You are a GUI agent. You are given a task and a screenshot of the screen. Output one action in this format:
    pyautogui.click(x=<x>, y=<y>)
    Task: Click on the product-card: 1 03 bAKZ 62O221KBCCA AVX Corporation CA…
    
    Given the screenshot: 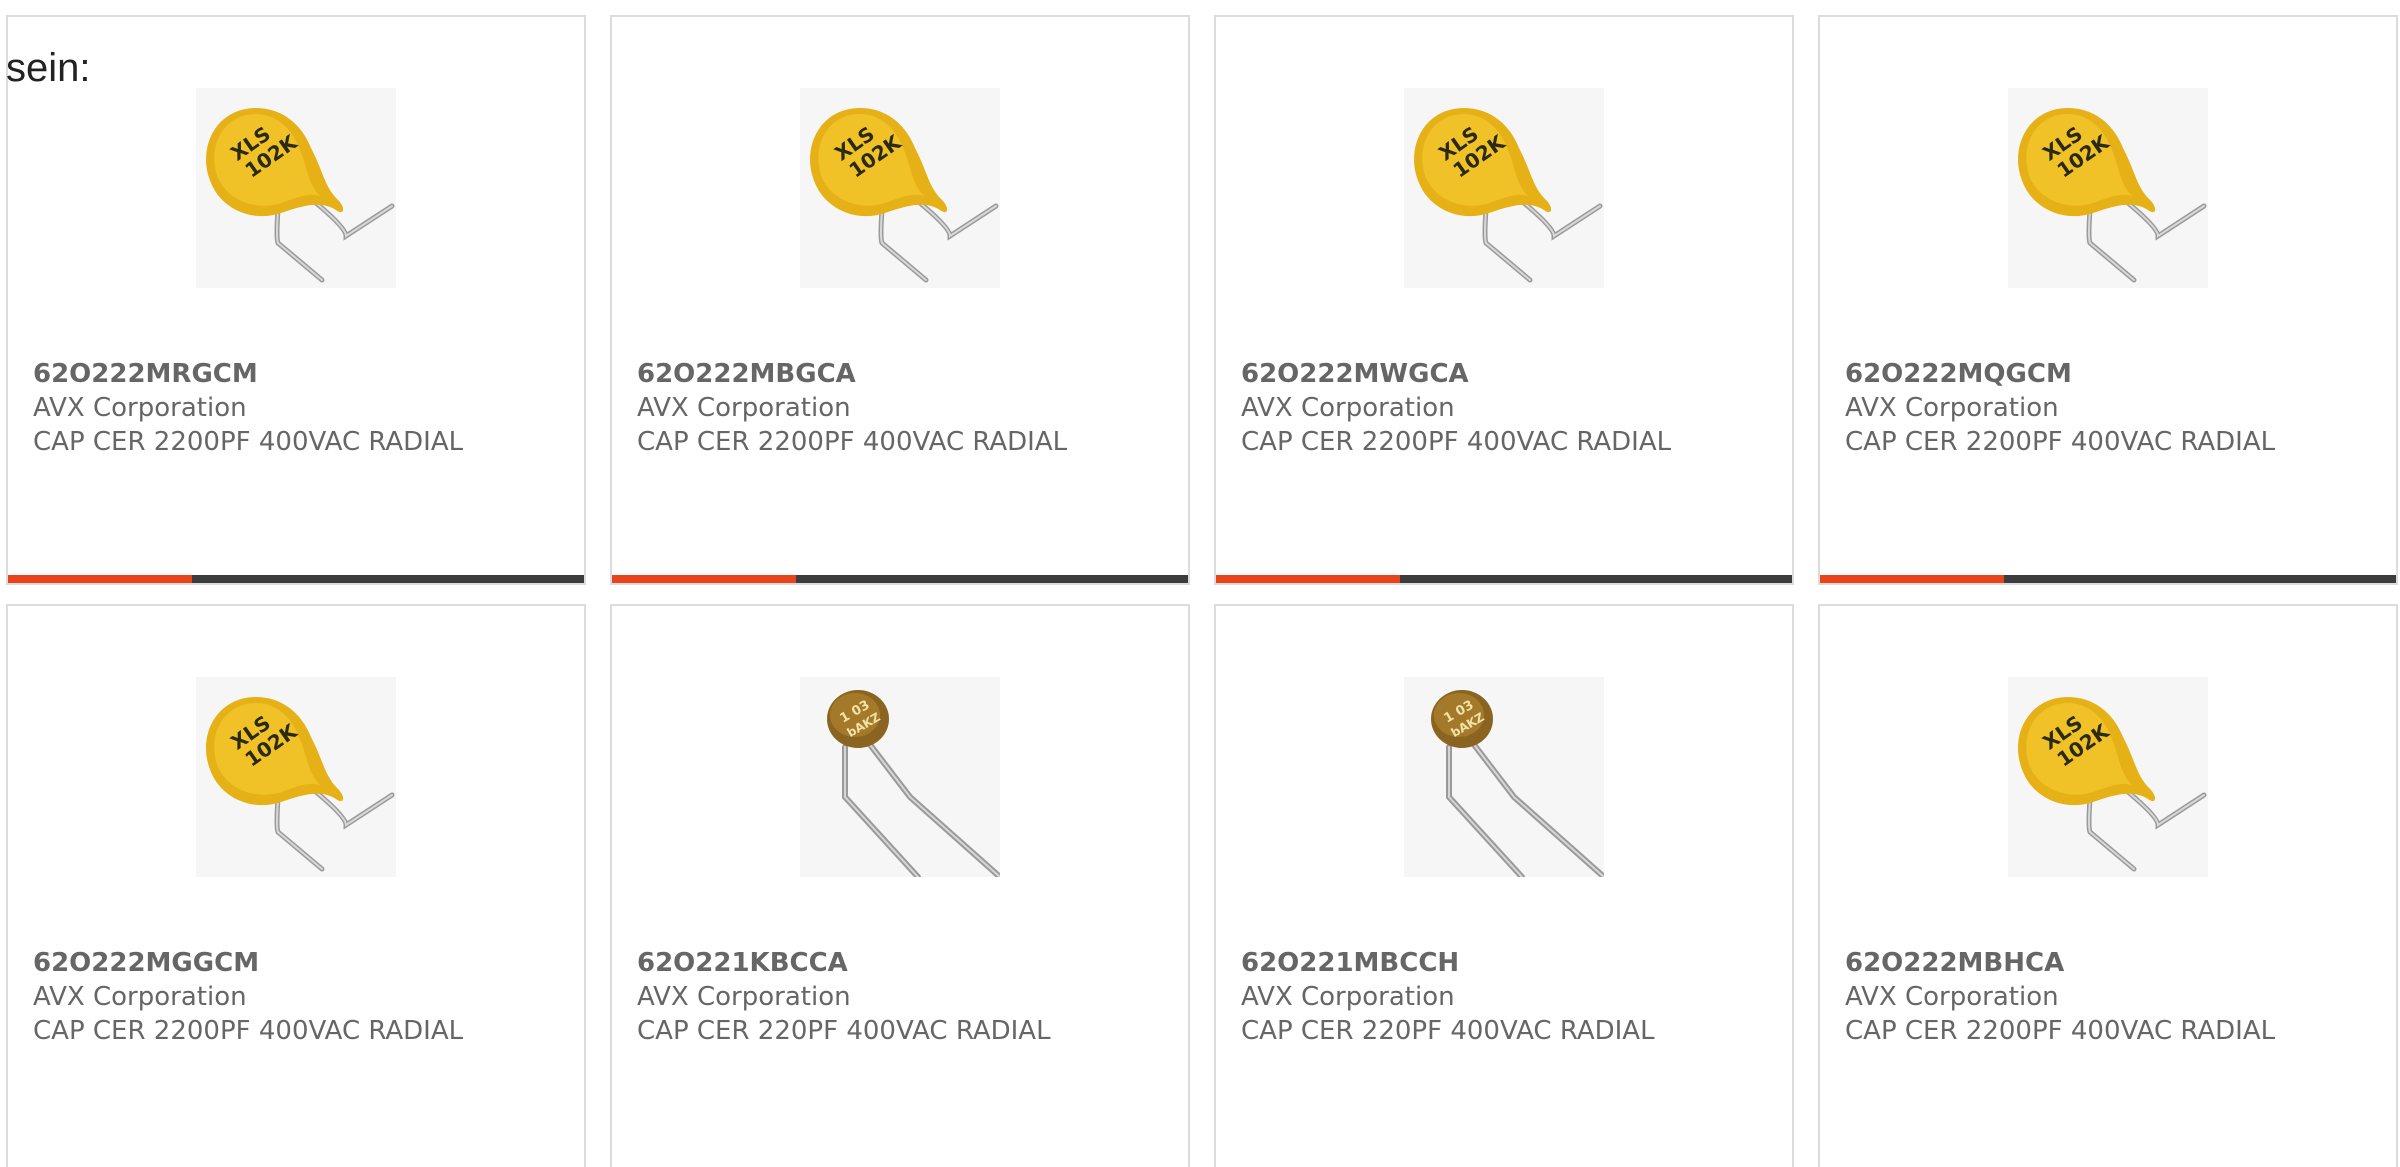 What is the action you would take?
    pyautogui.click(x=900, y=885)
    